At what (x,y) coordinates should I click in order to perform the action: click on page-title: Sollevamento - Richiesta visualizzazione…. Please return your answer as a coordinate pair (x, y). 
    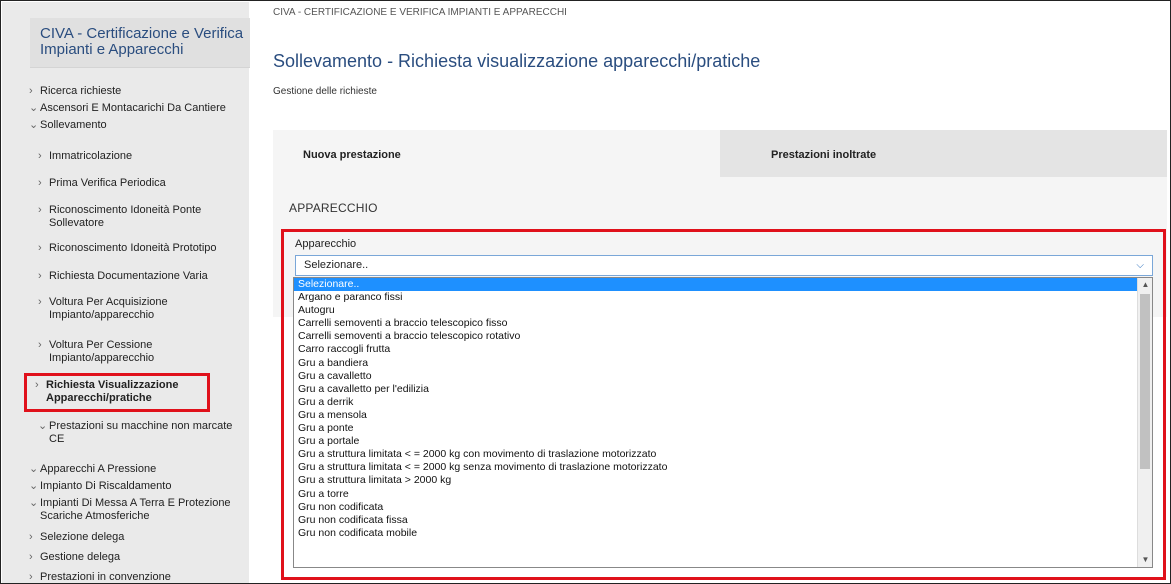
    Looking at the image, I should click on (517, 61).